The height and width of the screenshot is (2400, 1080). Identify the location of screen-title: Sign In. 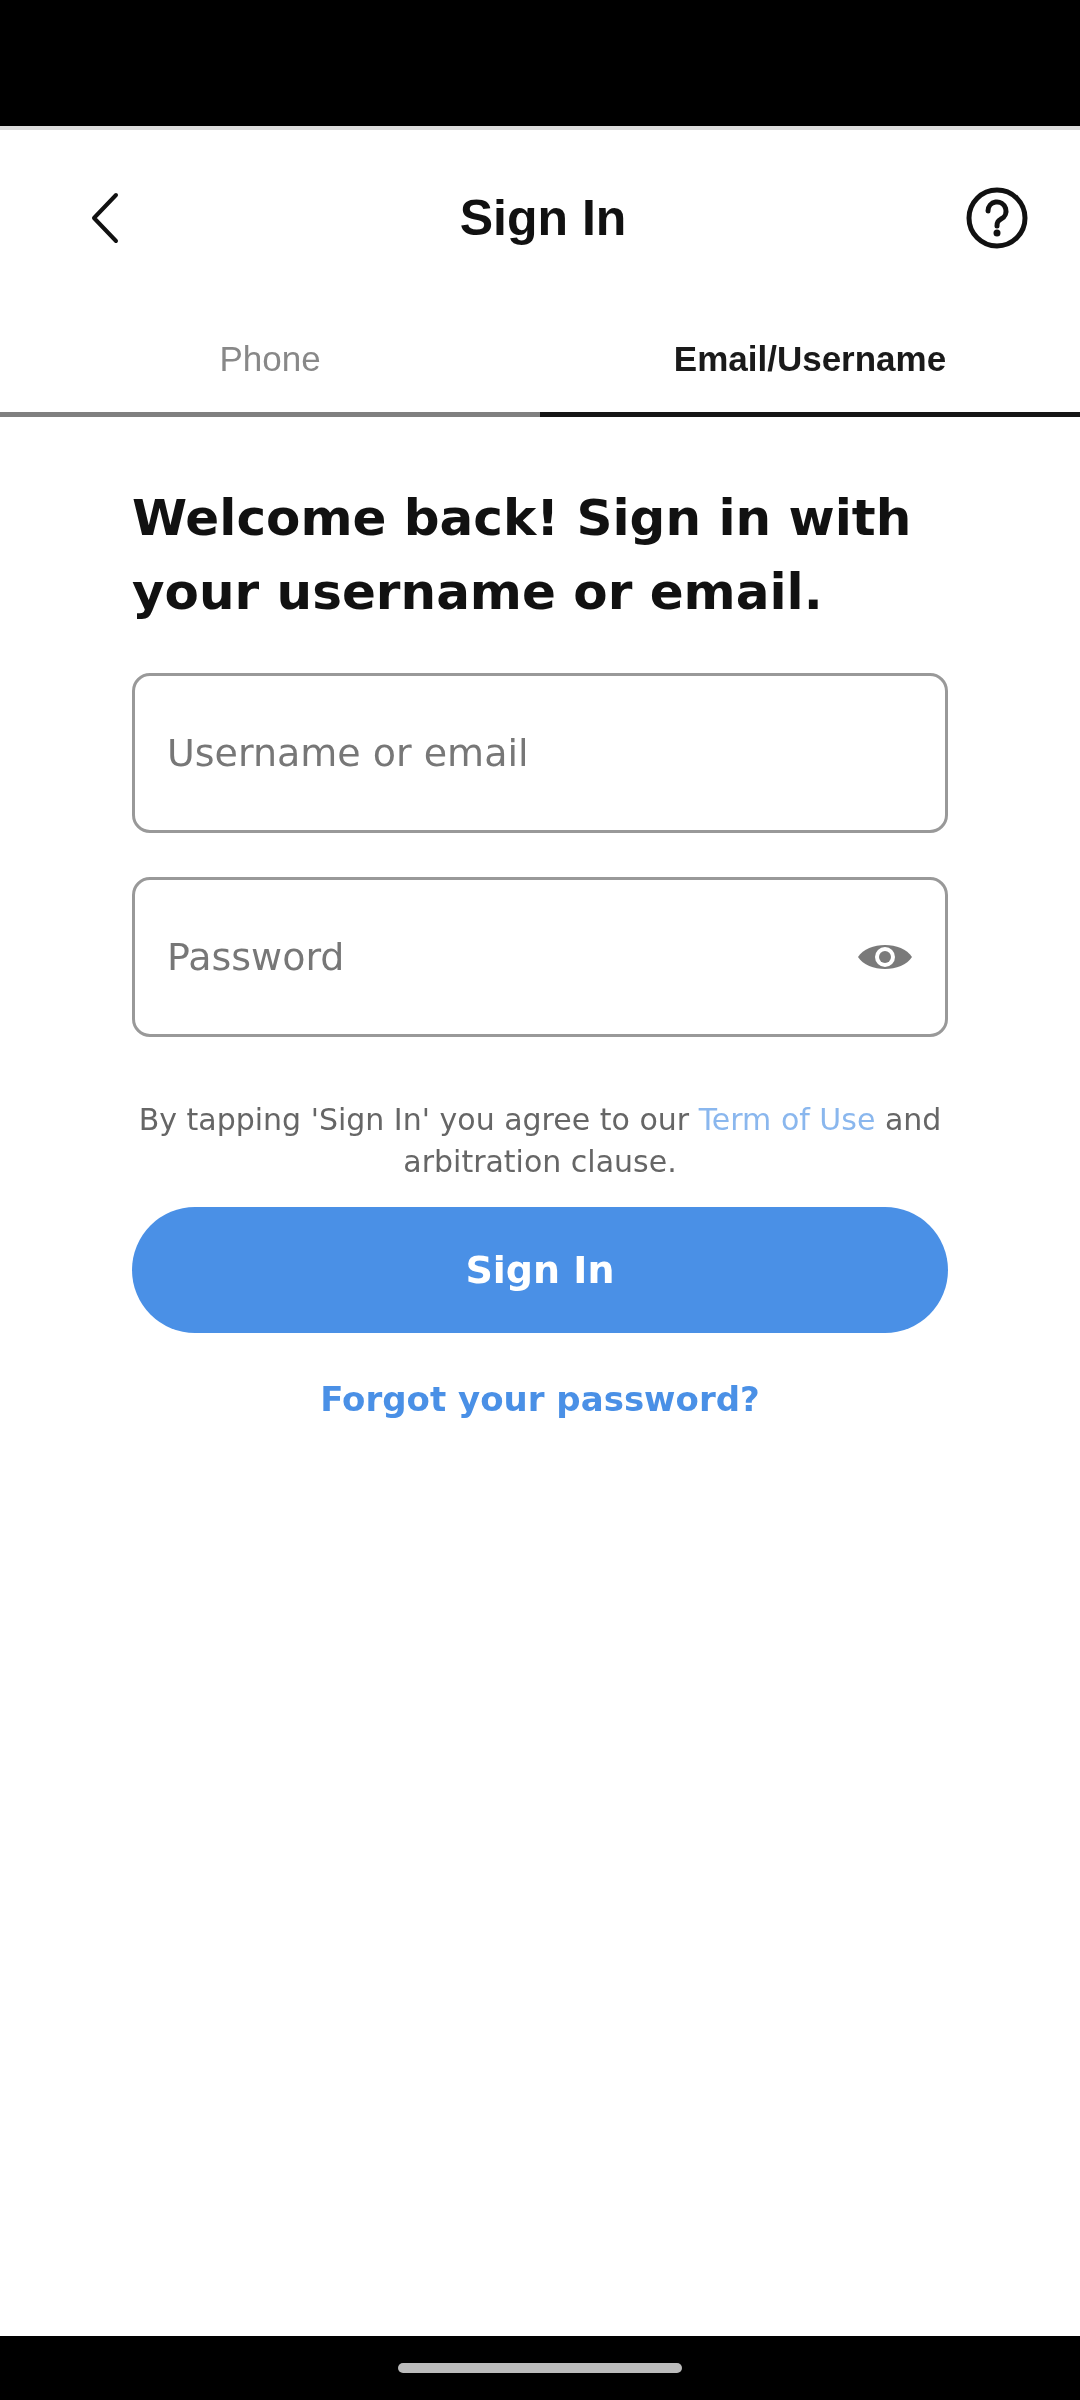
(543, 217).